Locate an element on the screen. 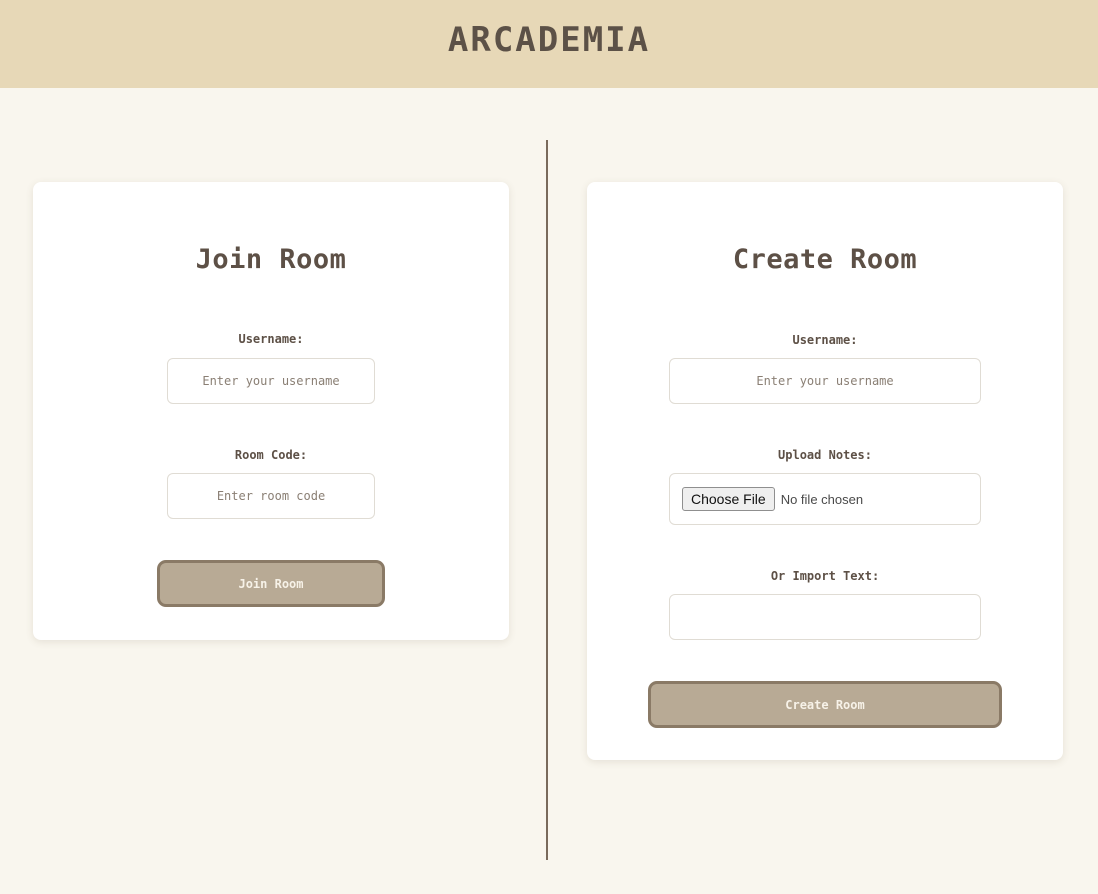  room-code-label: Room Code: is located at coordinates (271, 455).